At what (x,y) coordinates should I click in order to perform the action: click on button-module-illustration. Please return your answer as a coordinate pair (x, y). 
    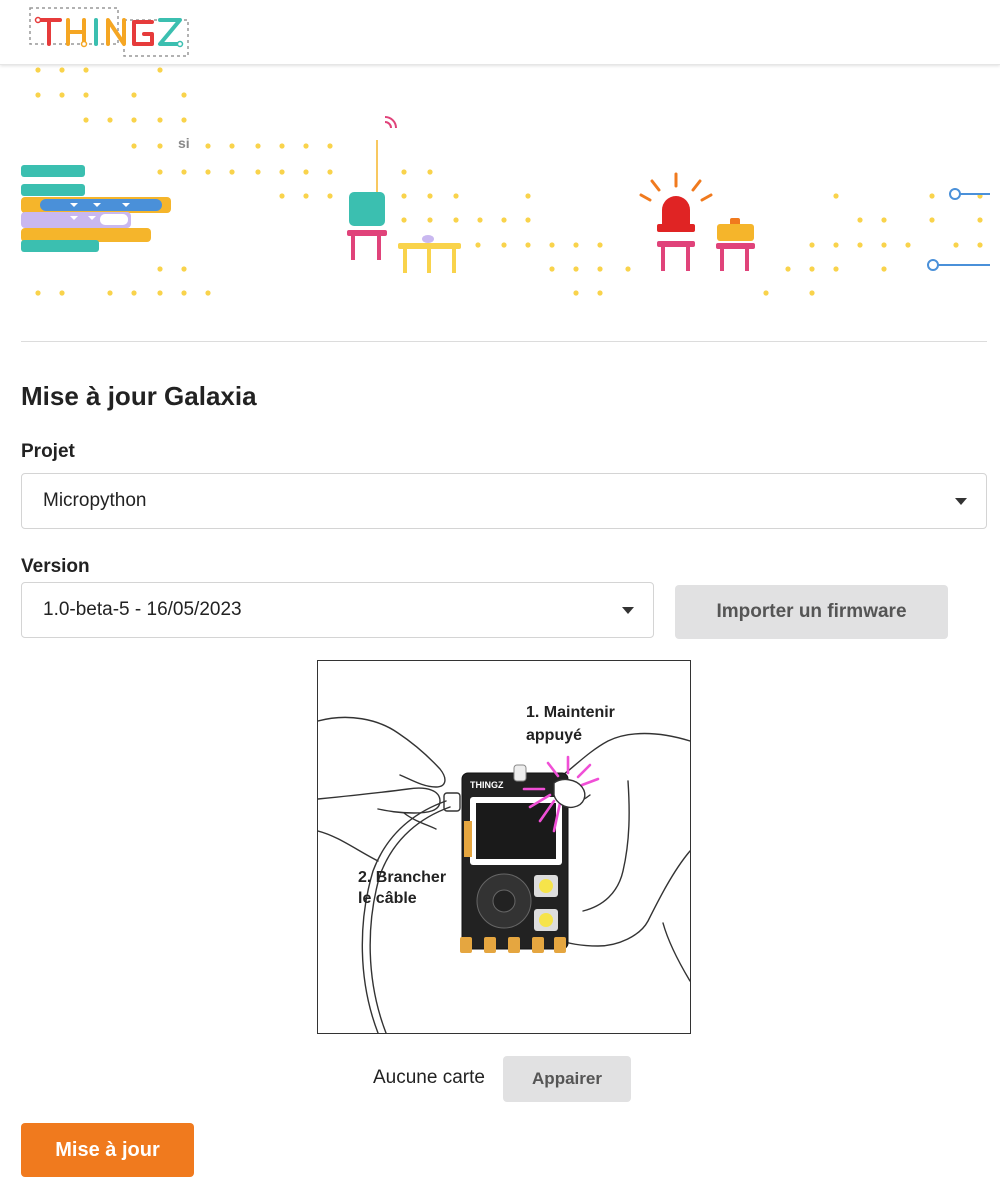
    Looking at the image, I should click on (735, 244).